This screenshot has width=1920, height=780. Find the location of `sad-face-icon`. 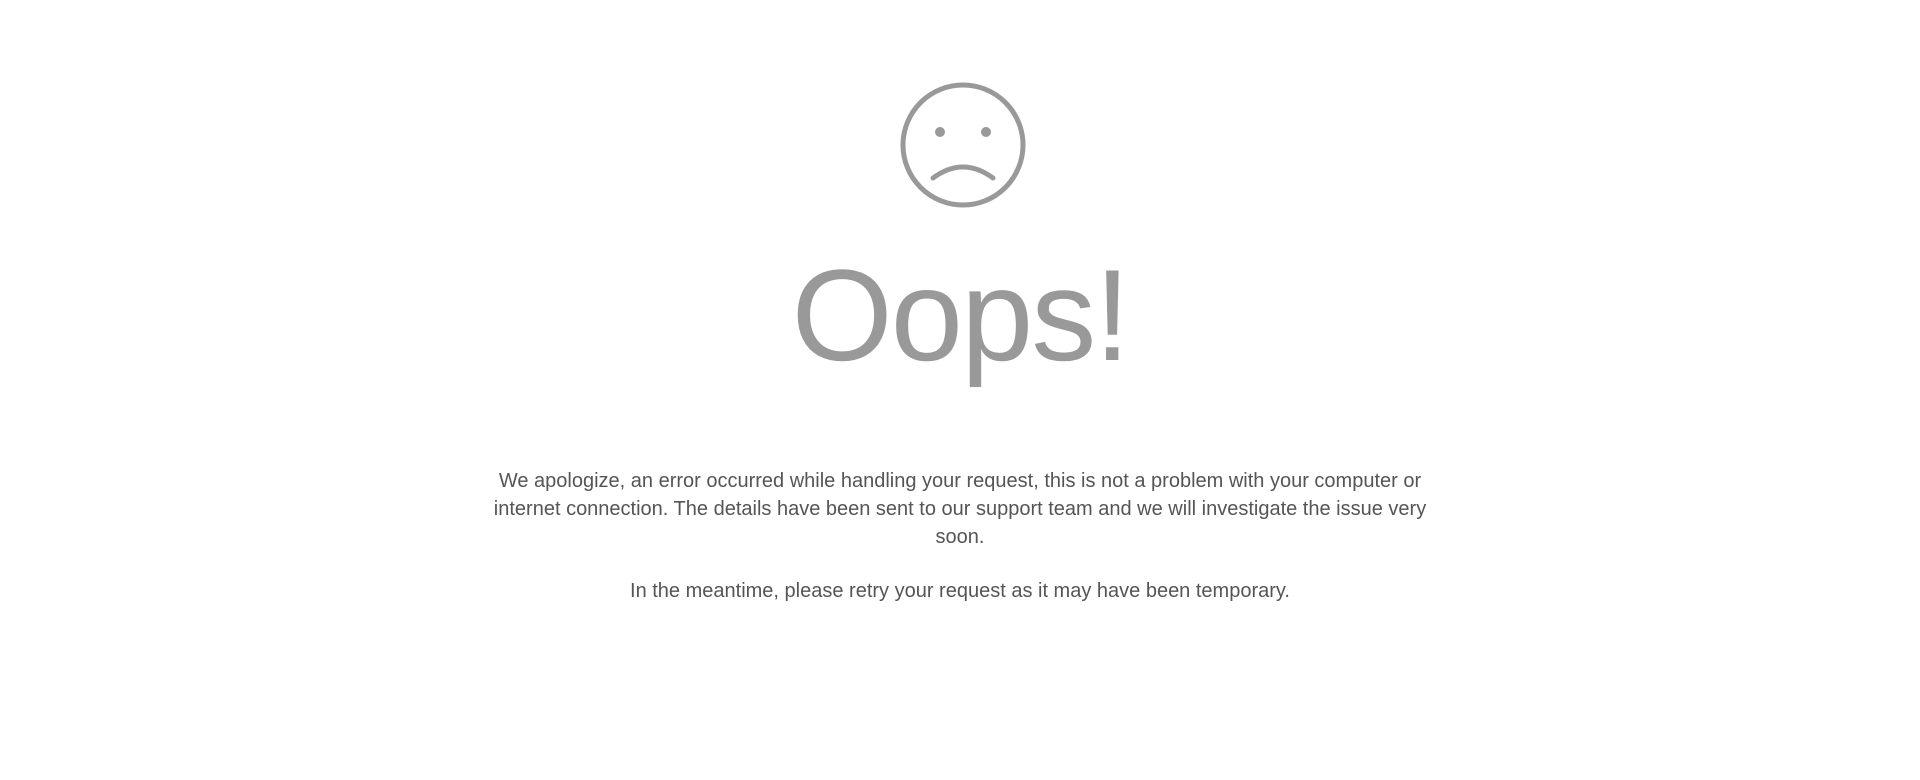

sad-face-icon is located at coordinates (963, 145).